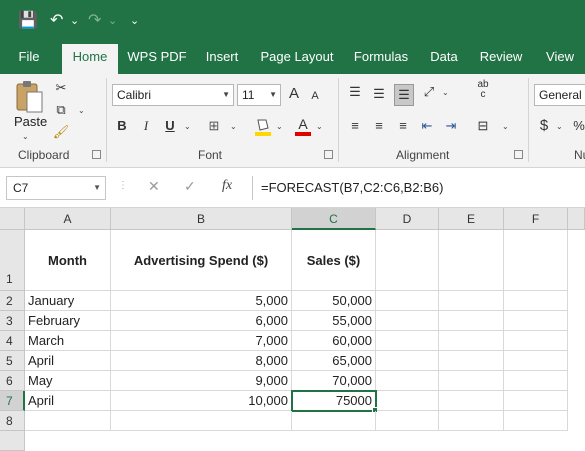 The height and width of the screenshot is (451, 585). I want to click on tab-data: Data, so click(444, 59).